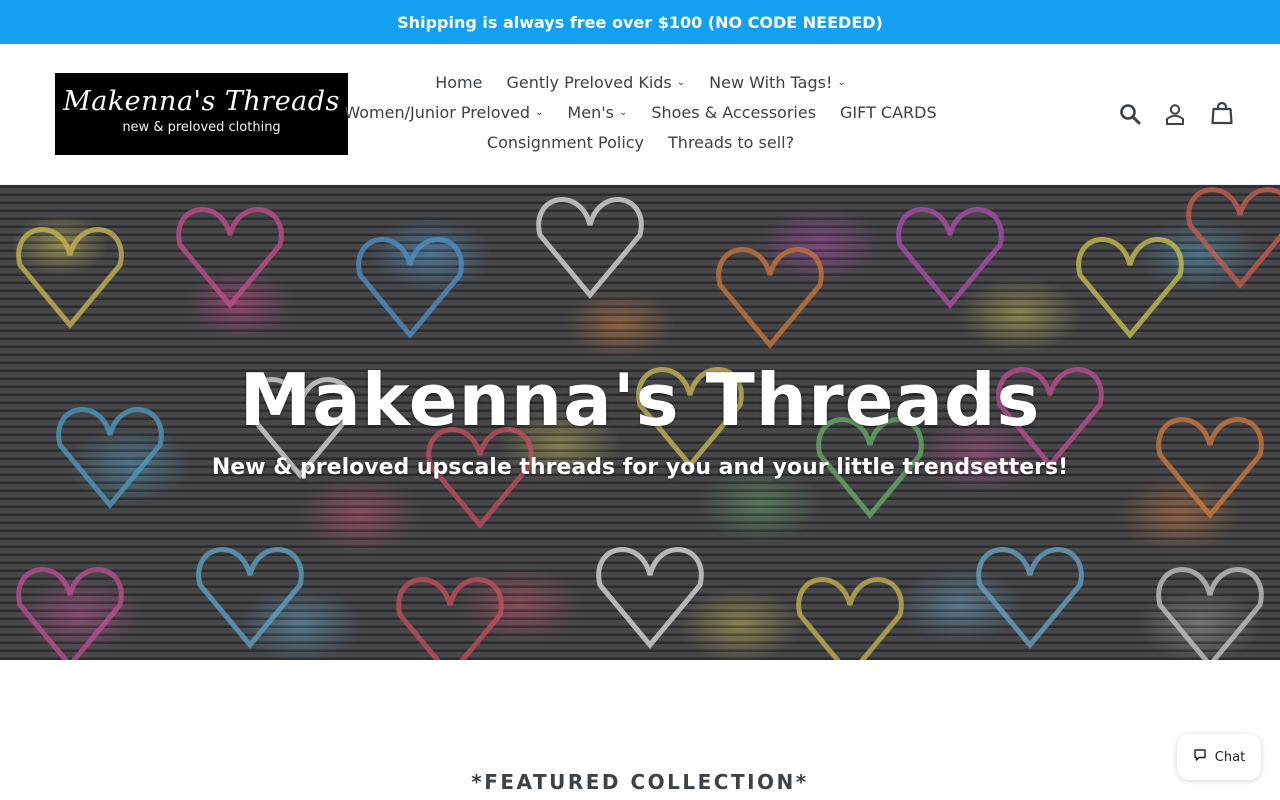 The width and height of the screenshot is (1280, 800). What do you see at coordinates (1175, 114) in the screenshot?
I see `account-icon` at bounding box center [1175, 114].